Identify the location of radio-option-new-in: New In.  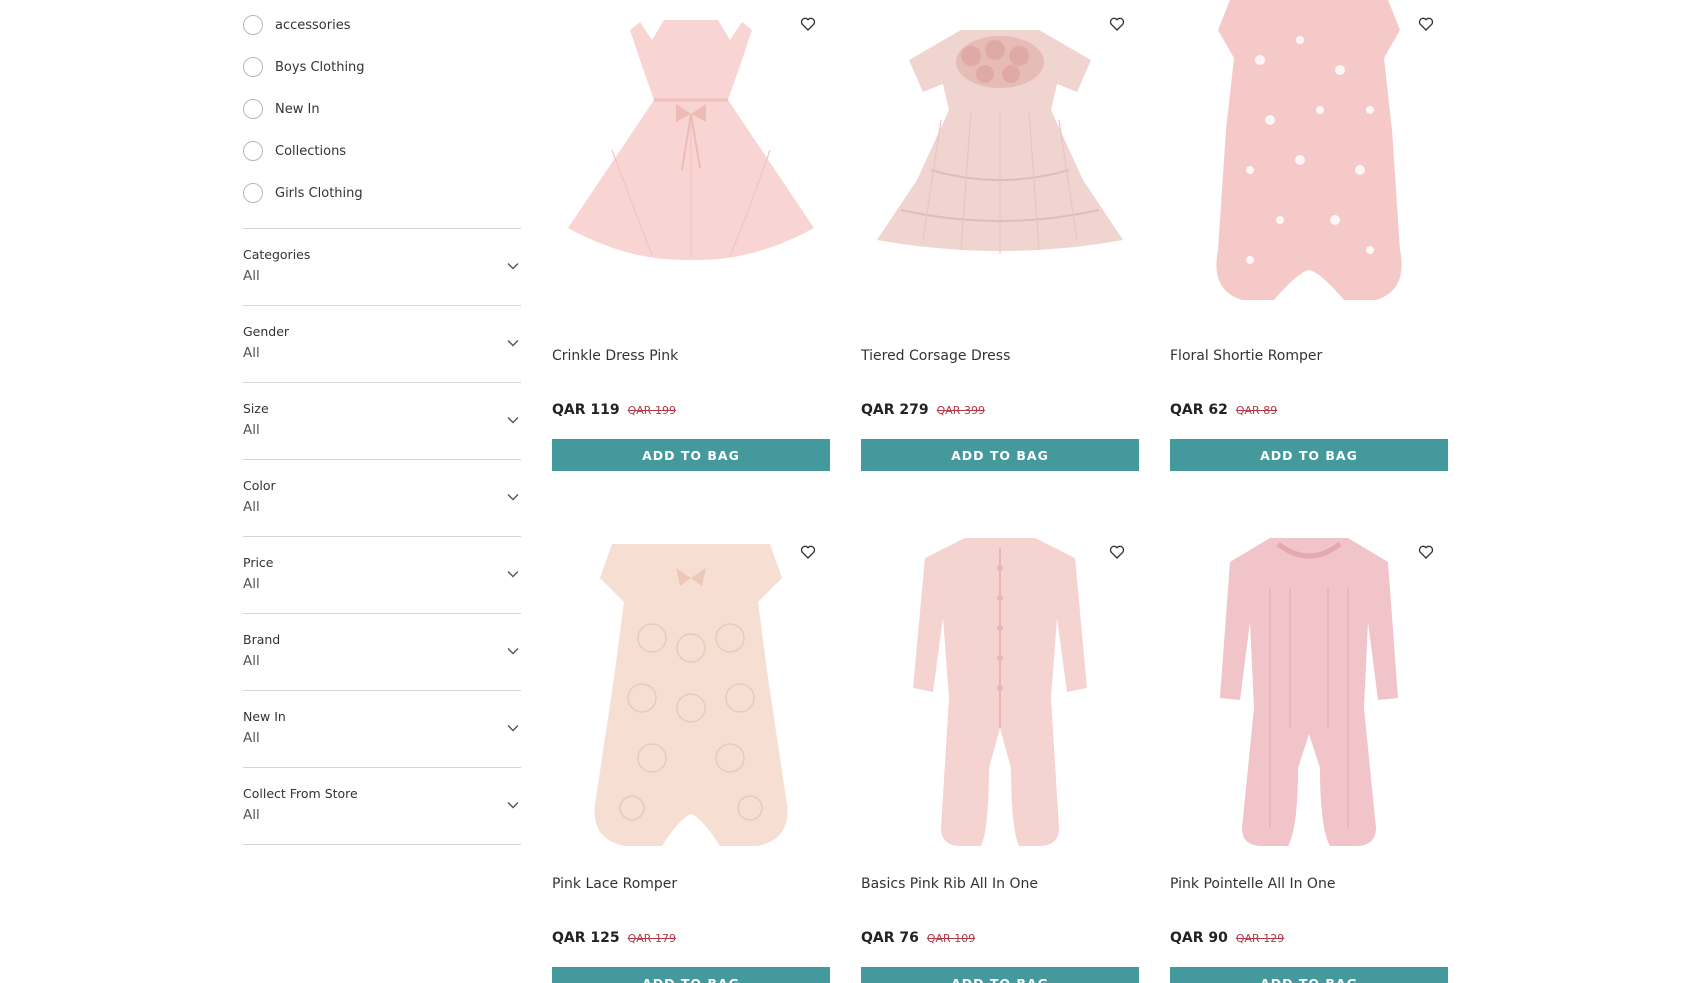
(382, 109).